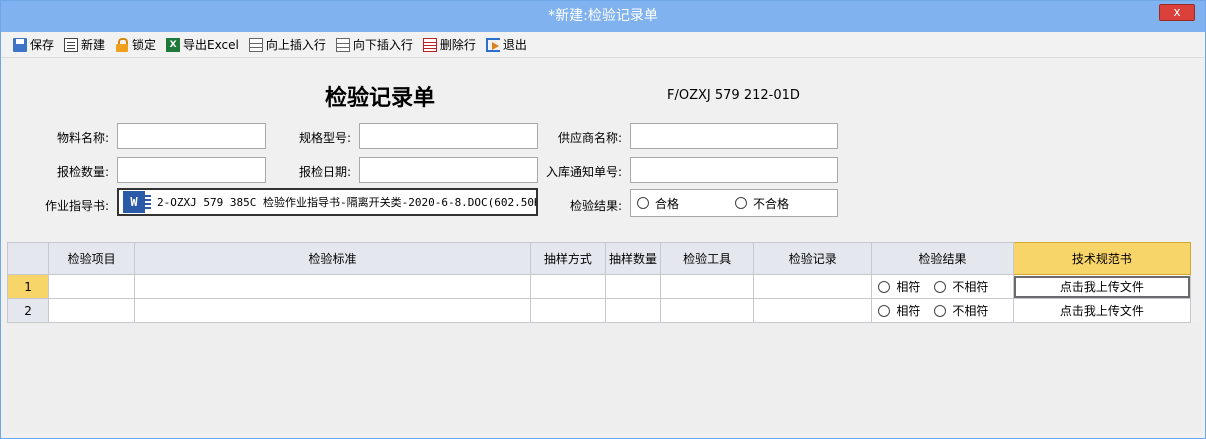  I want to click on word-doc-icon: W, so click(137, 202).